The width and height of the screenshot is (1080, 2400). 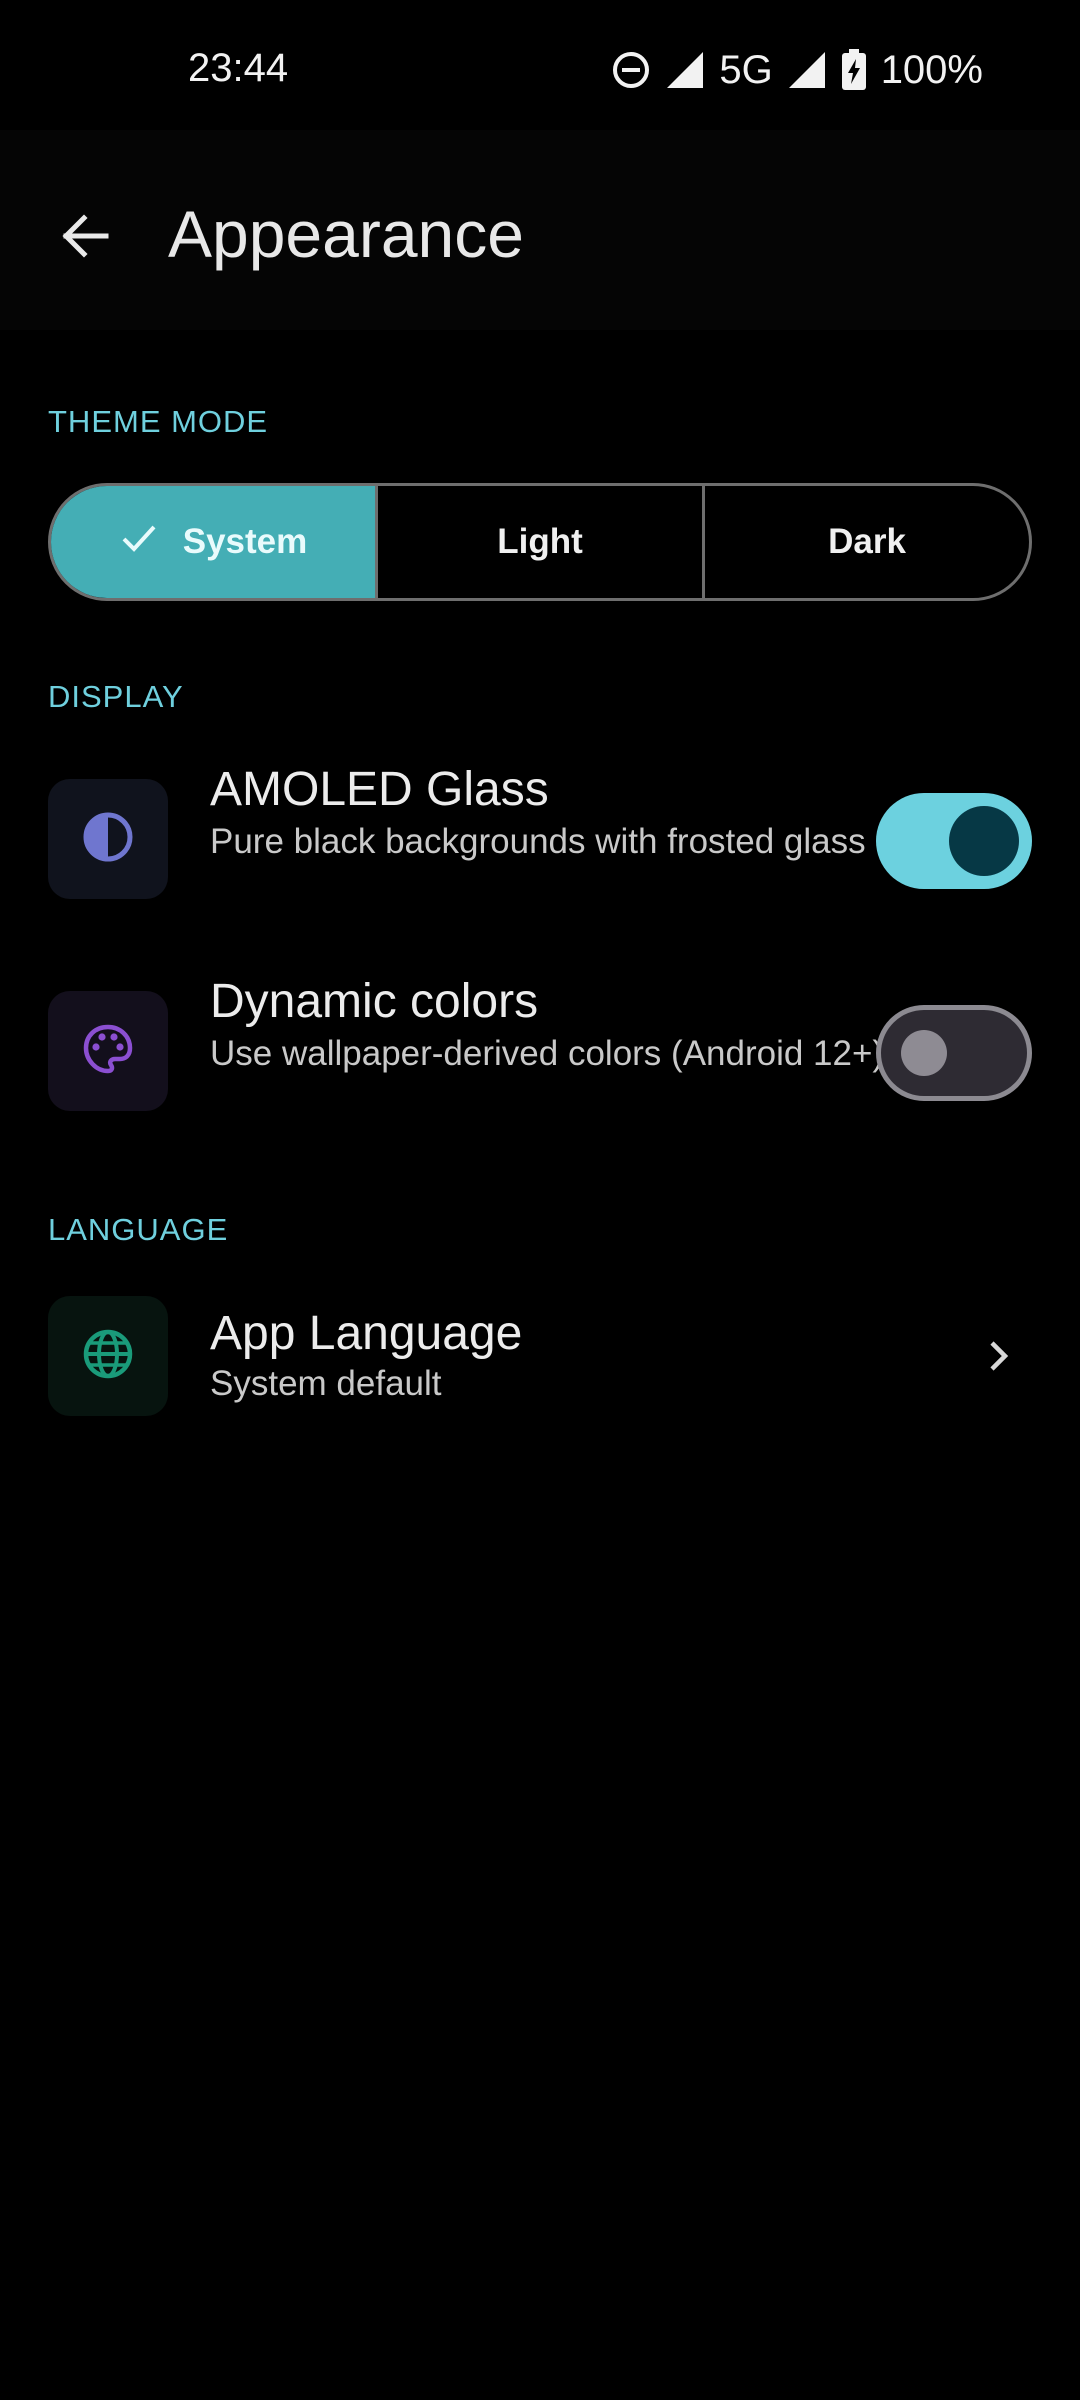 I want to click on status-icons: 5G 100%, so click(x=797, y=70).